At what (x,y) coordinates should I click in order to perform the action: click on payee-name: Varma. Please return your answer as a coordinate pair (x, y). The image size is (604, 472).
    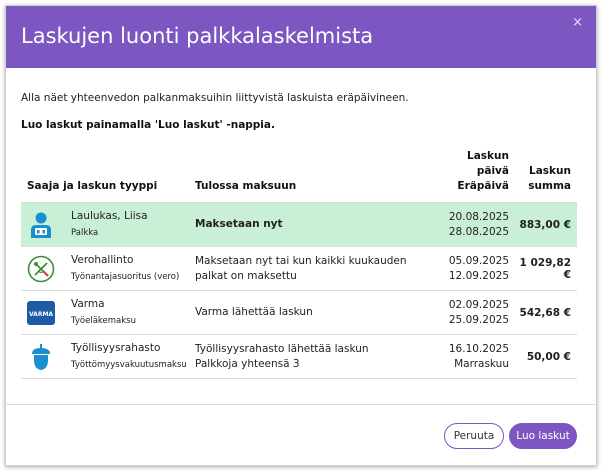
    Looking at the image, I should click on (88, 303).